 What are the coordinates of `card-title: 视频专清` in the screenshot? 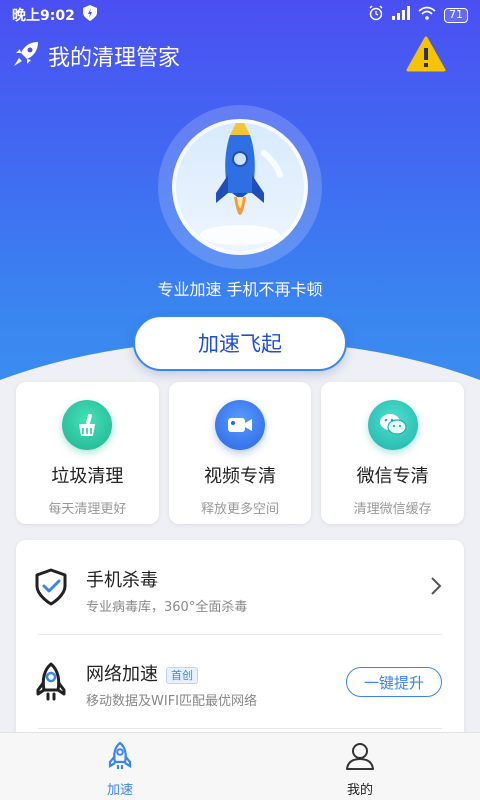 It's located at (240, 476).